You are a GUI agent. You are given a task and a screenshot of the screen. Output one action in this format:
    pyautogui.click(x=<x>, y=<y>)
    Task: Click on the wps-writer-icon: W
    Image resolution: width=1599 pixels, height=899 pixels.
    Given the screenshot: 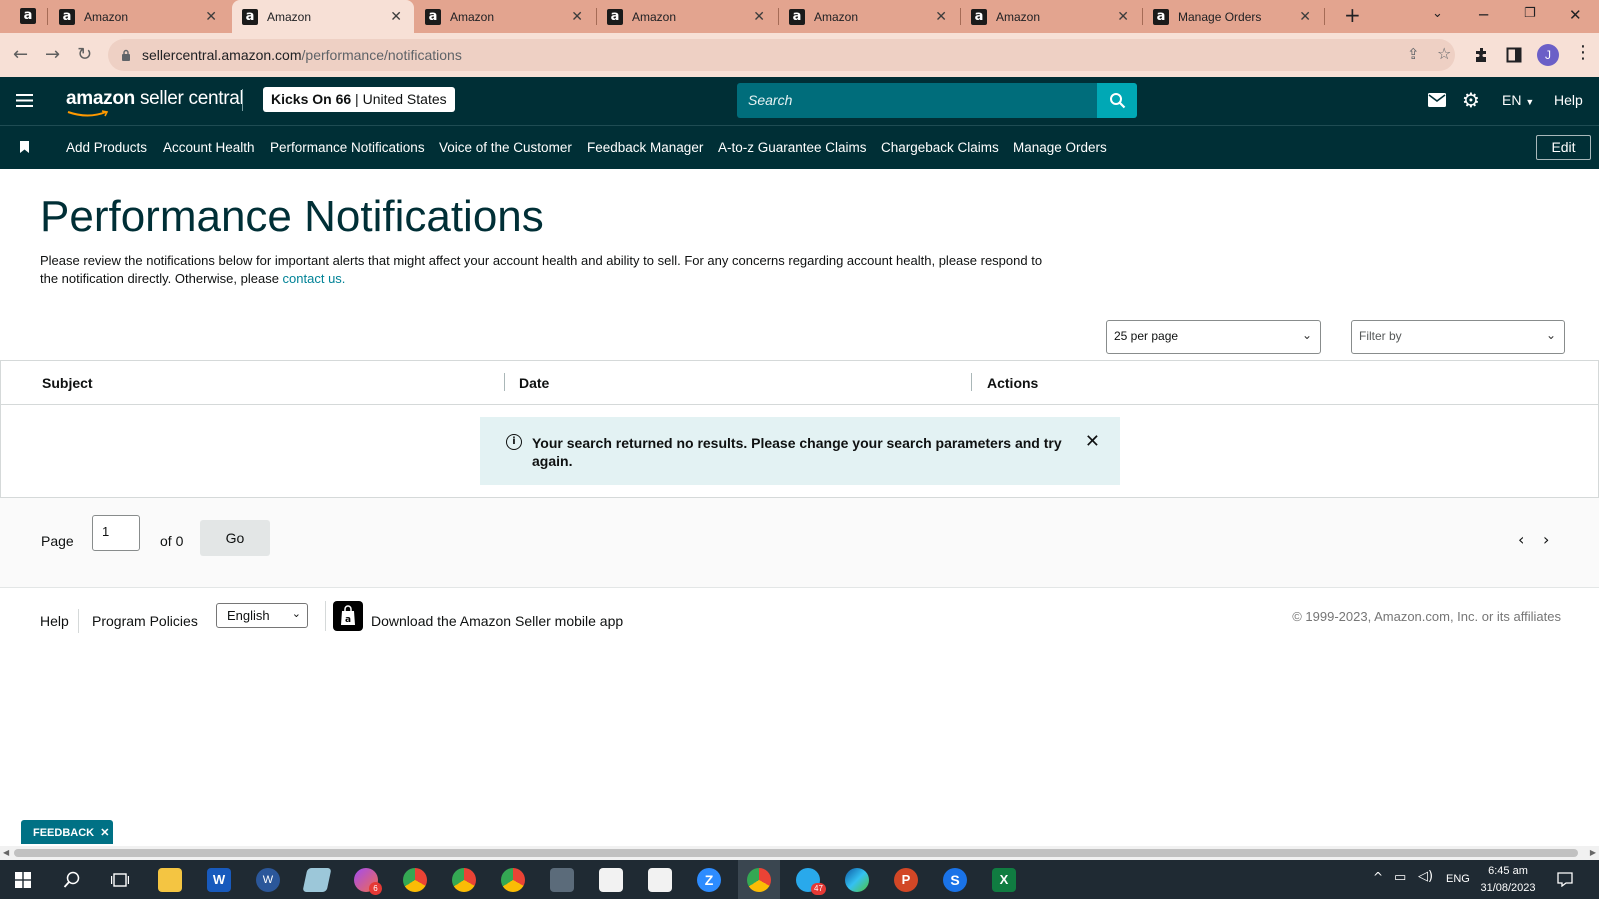 What is the action you would take?
    pyautogui.click(x=268, y=880)
    